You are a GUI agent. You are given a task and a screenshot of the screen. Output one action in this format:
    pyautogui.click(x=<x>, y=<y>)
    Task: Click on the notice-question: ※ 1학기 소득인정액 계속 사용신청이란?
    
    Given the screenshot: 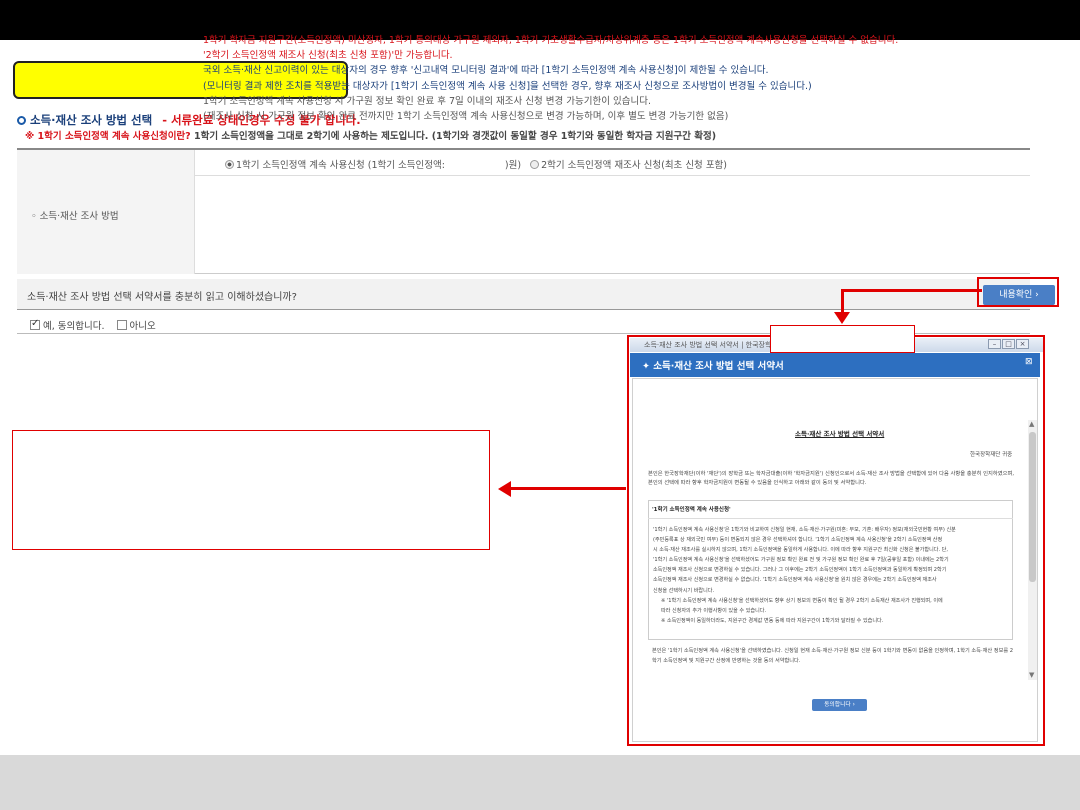 What is the action you would take?
    pyautogui.click(x=108, y=136)
    